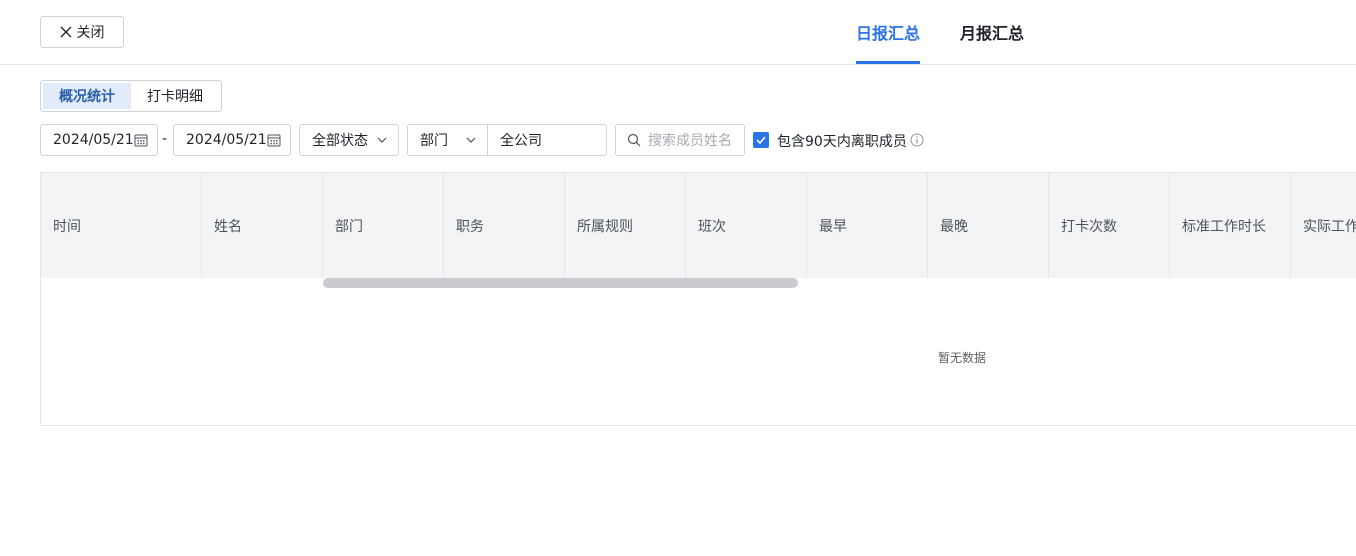 The width and height of the screenshot is (1356, 556). I want to click on divider, so click(487, 140).